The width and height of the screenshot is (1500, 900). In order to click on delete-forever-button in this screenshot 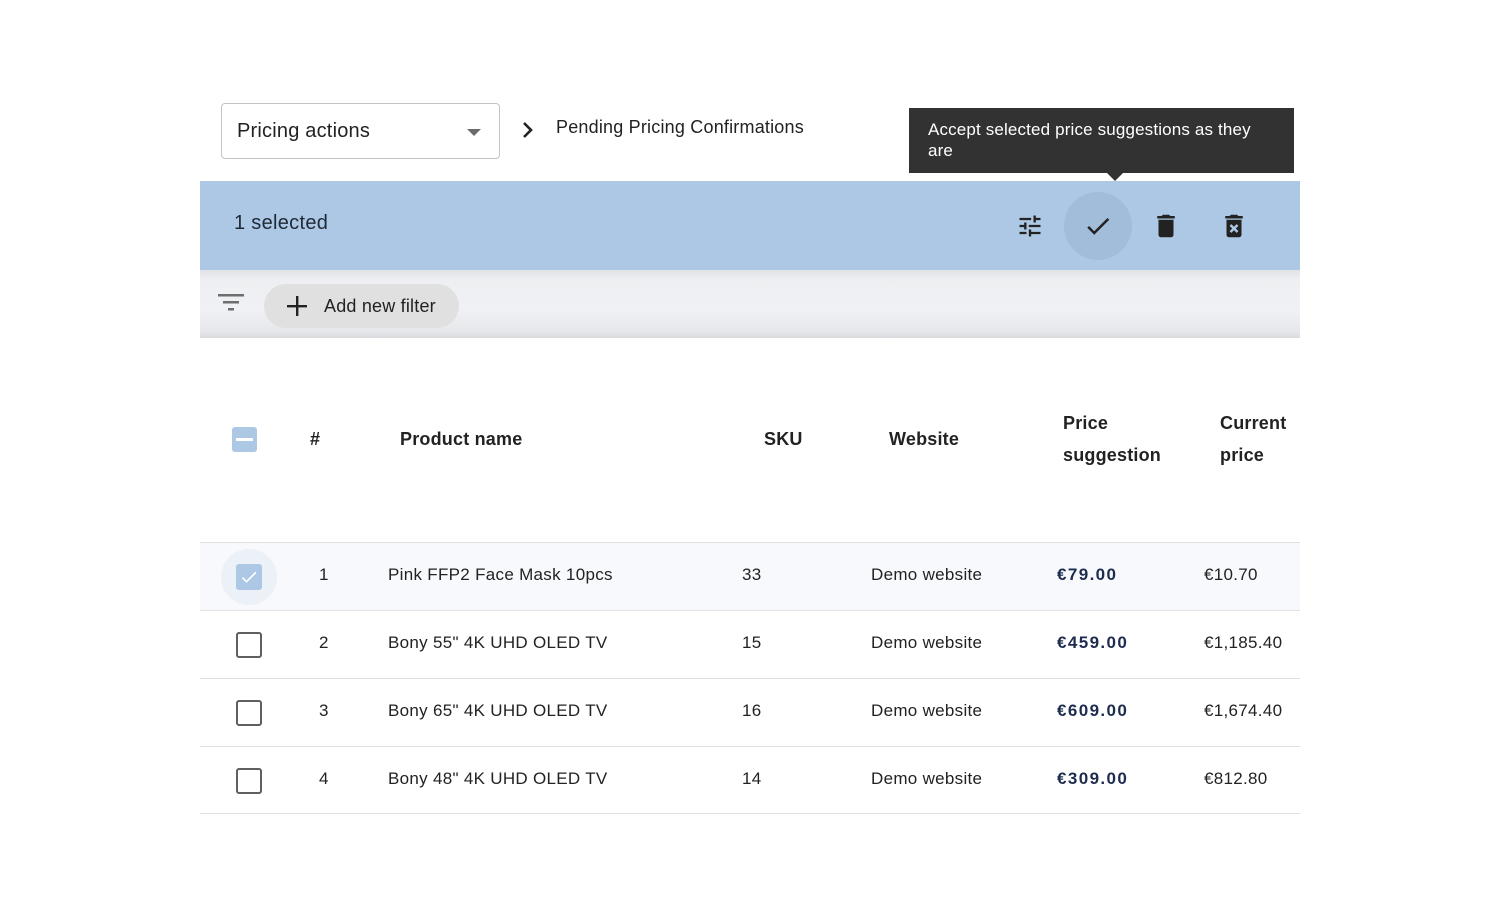, I will do `click(1234, 226)`.